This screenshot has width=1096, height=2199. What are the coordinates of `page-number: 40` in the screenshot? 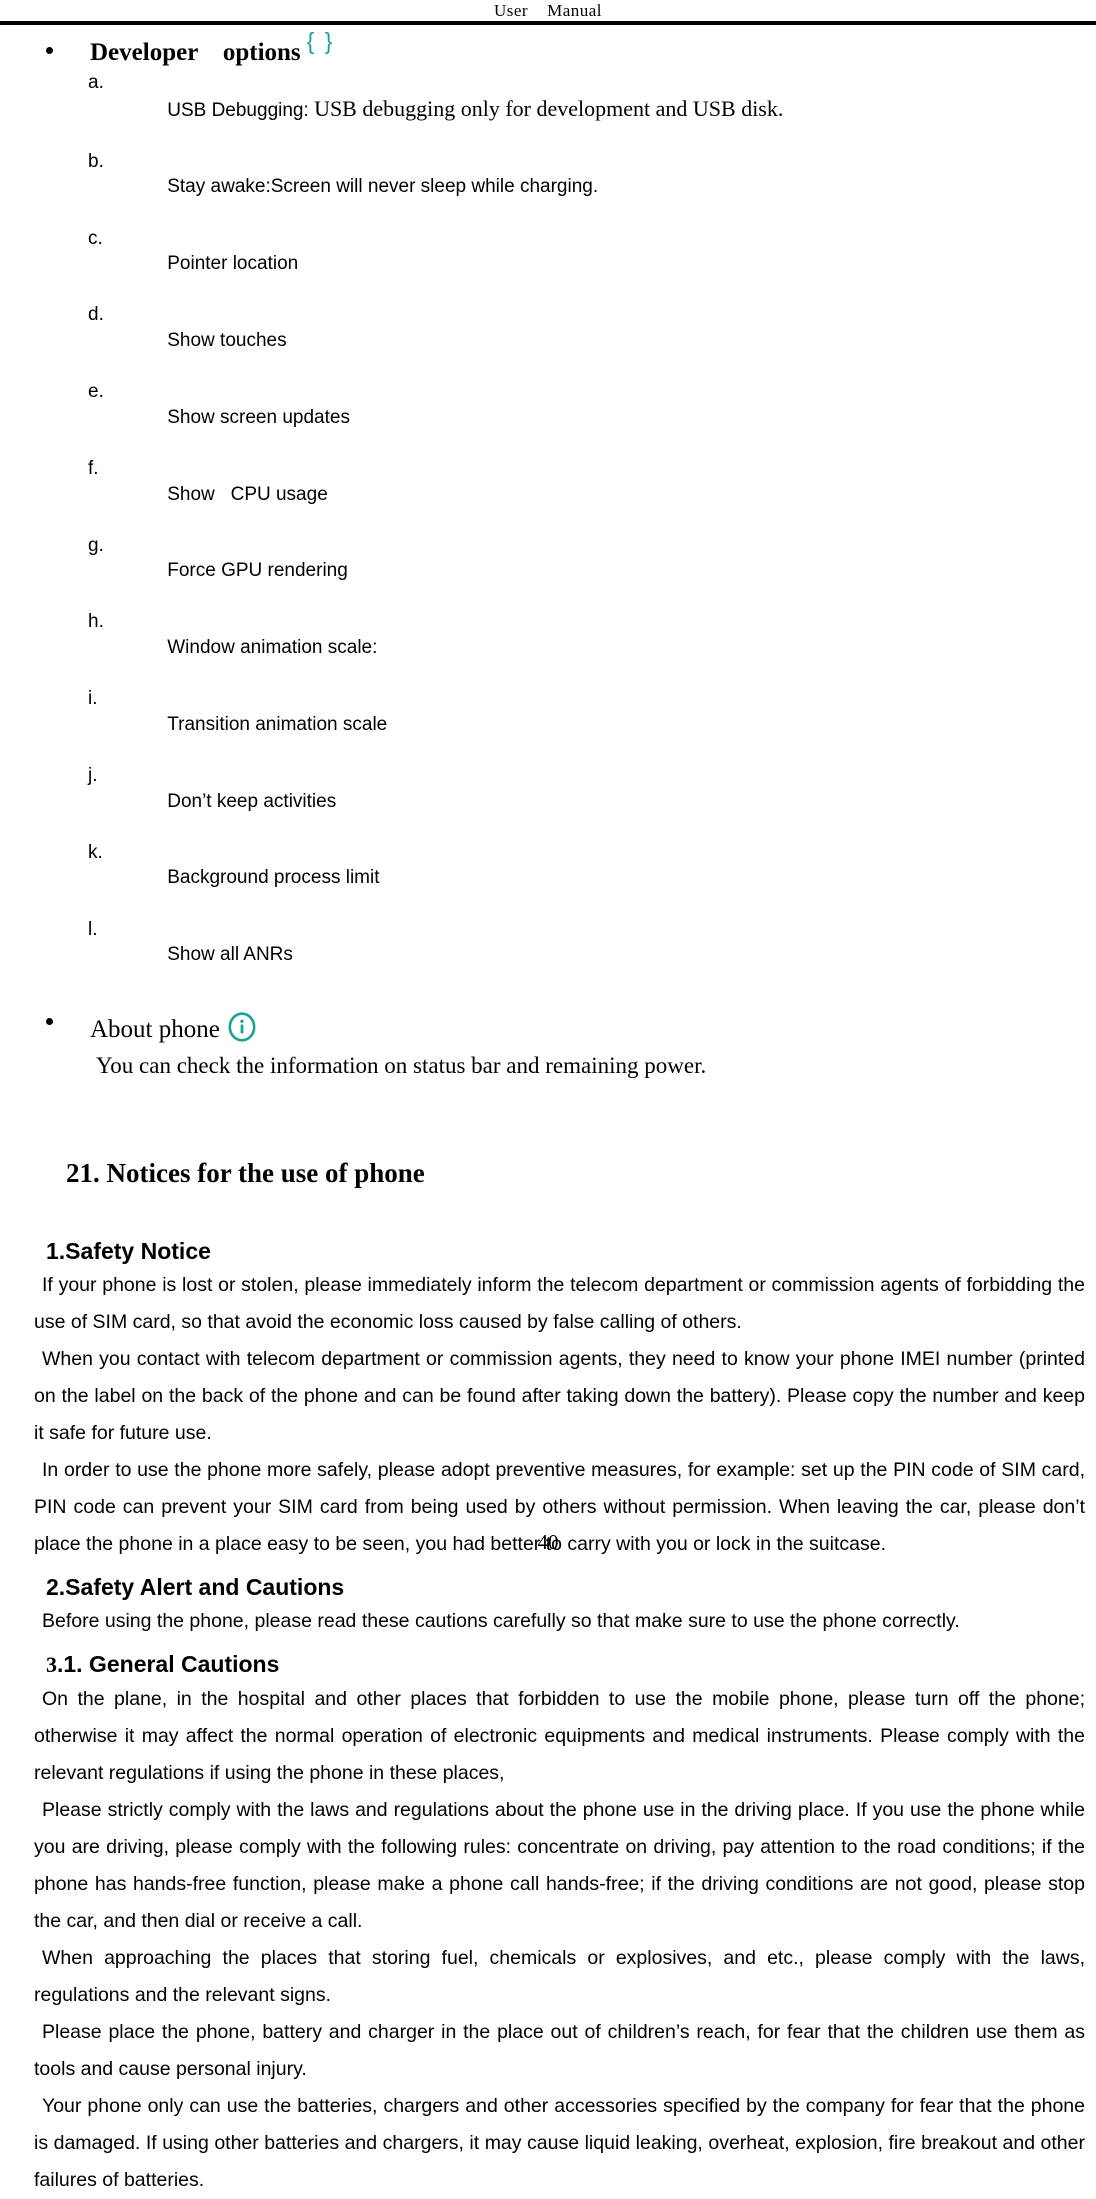 It's located at (548, 1542).